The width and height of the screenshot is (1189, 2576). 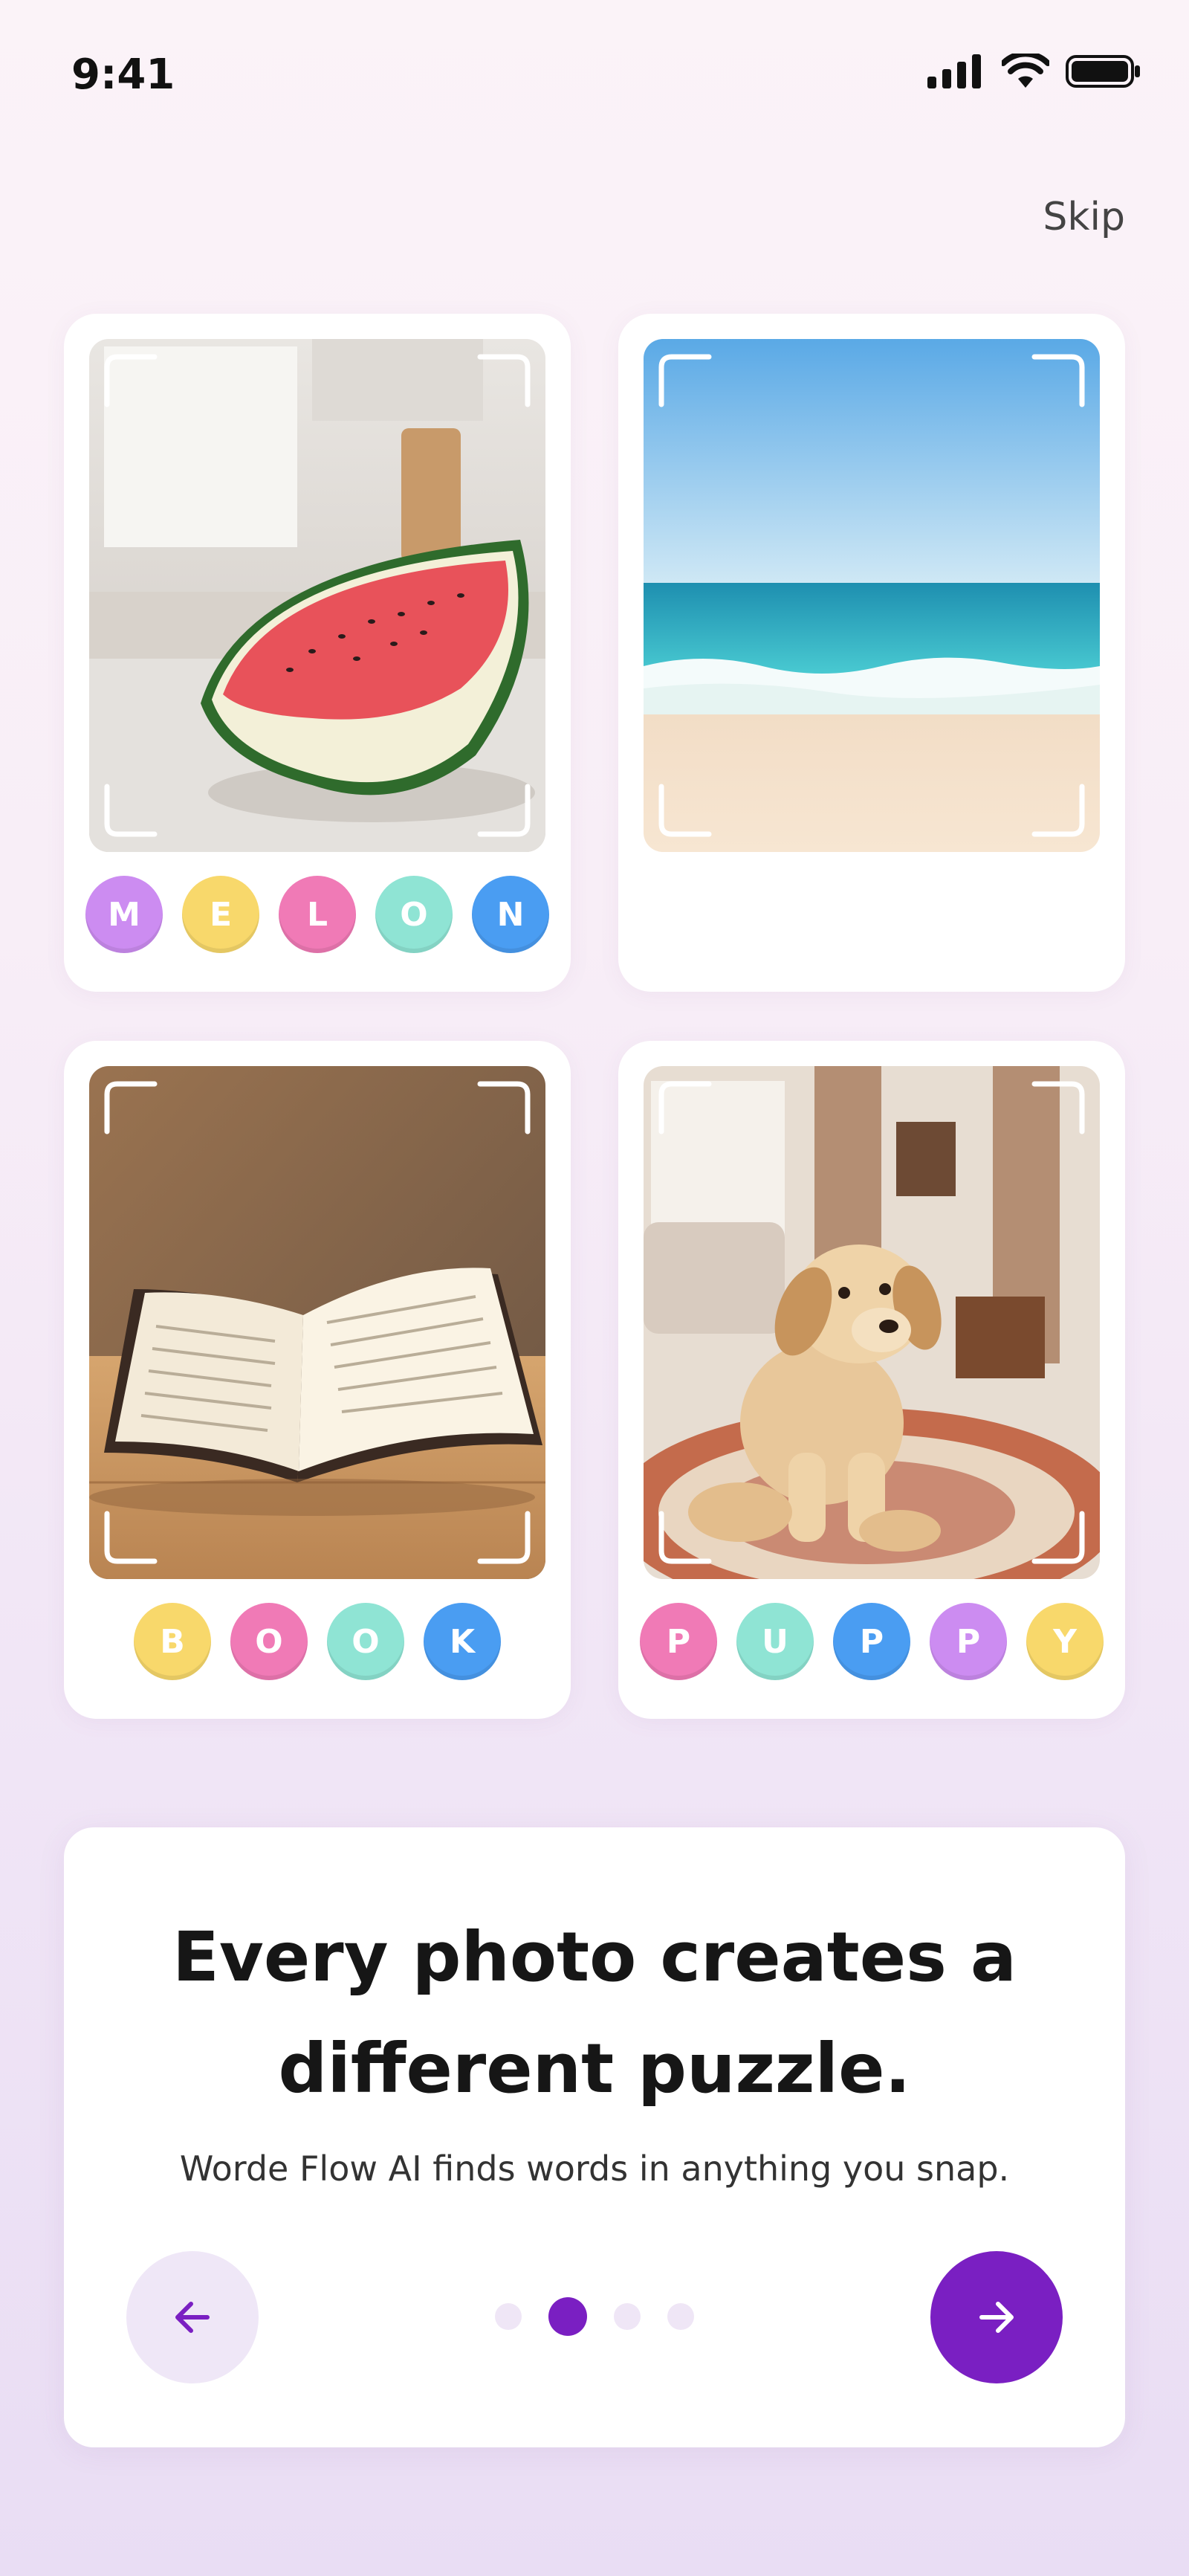 I want to click on book-photo, so click(x=317, y=1322).